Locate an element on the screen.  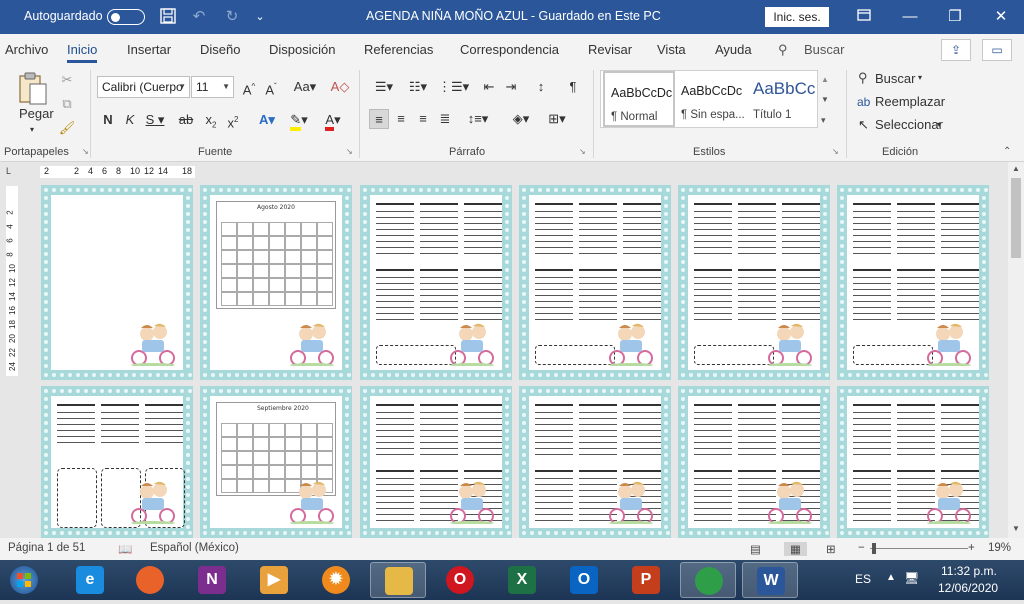
tab-referencias: Referencias is located at coordinates (398, 49).